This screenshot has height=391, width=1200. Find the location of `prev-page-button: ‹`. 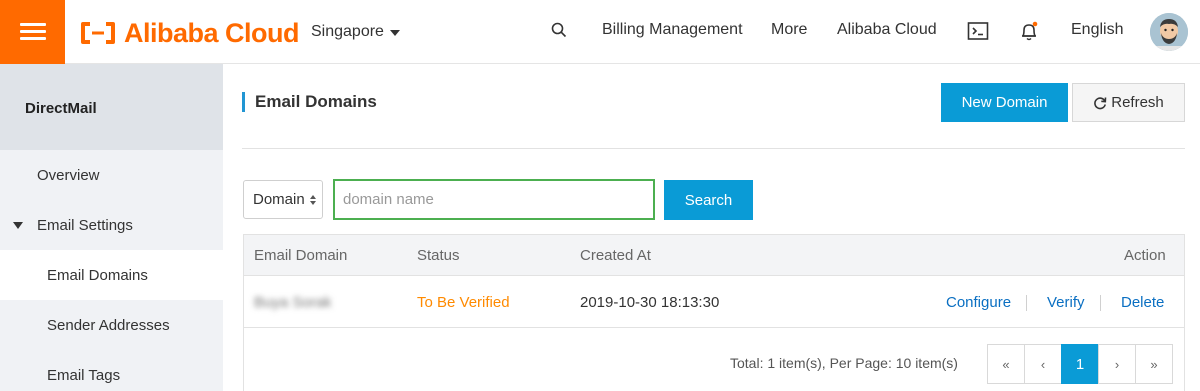

prev-page-button: ‹ is located at coordinates (1043, 364).